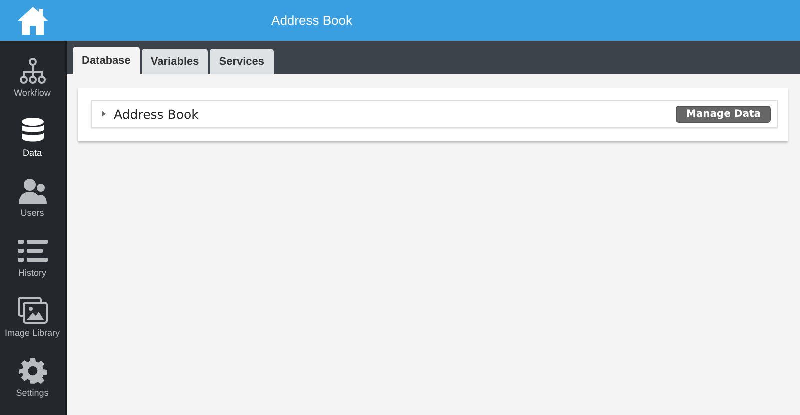 The image size is (800, 415). I want to click on caret-right-icon, so click(104, 114).